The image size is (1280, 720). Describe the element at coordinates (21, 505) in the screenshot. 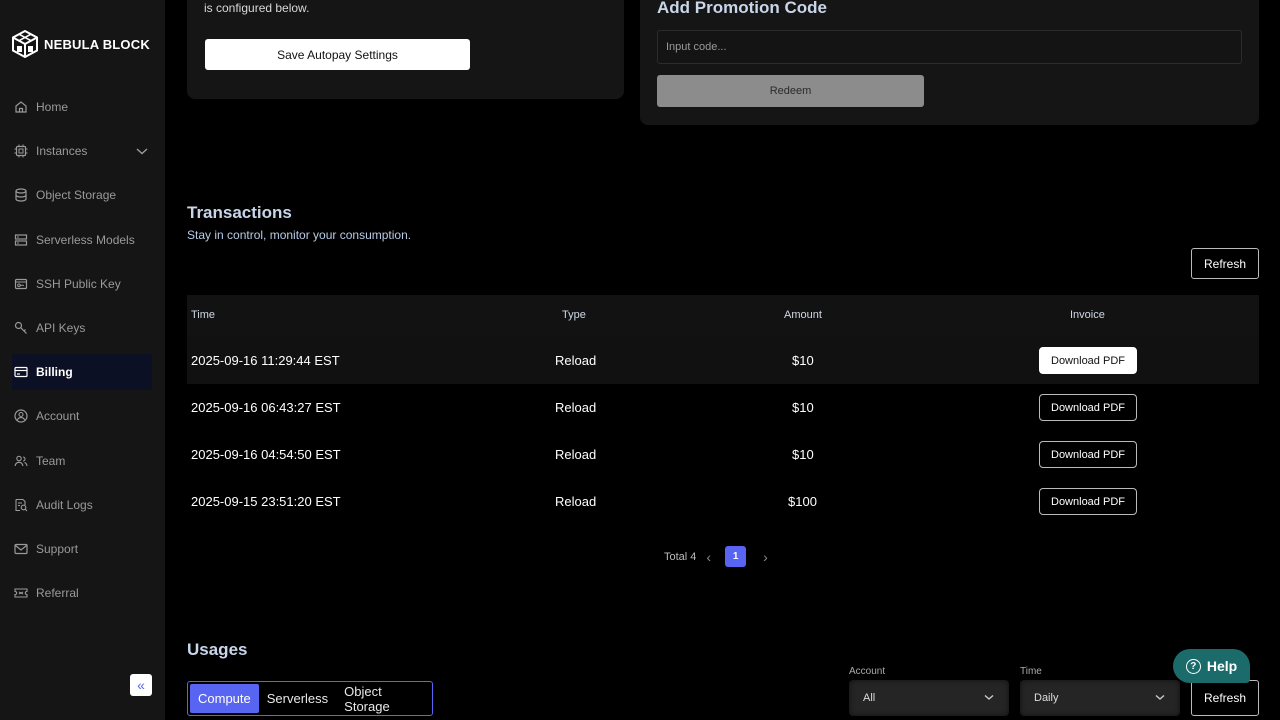

I see `audit-icon` at that location.